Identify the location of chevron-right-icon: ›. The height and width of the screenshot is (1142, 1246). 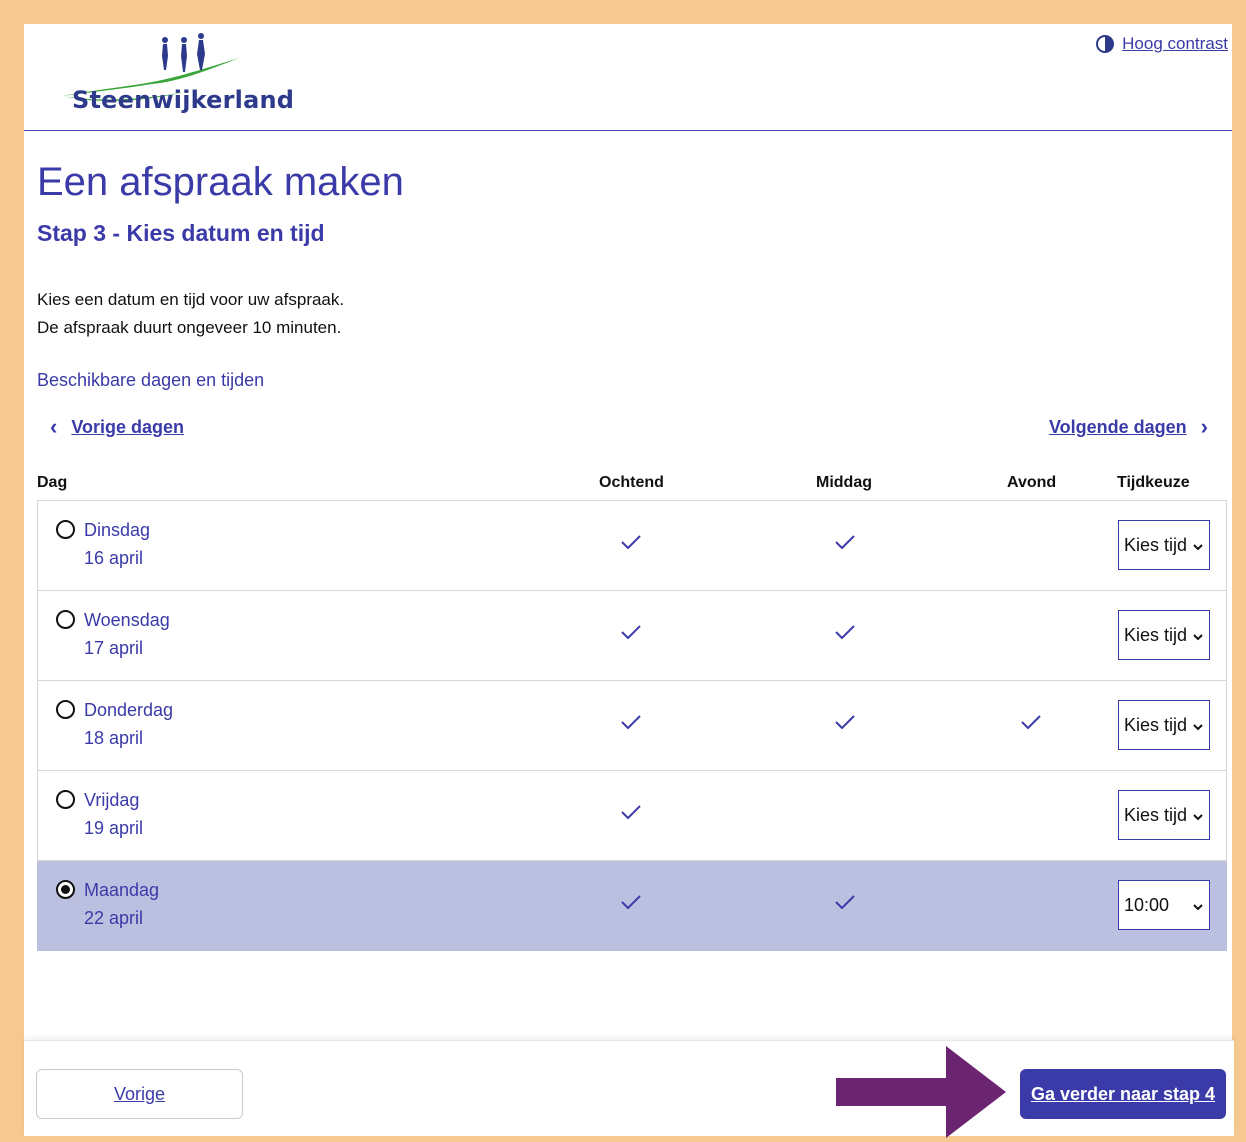
(1204, 426).